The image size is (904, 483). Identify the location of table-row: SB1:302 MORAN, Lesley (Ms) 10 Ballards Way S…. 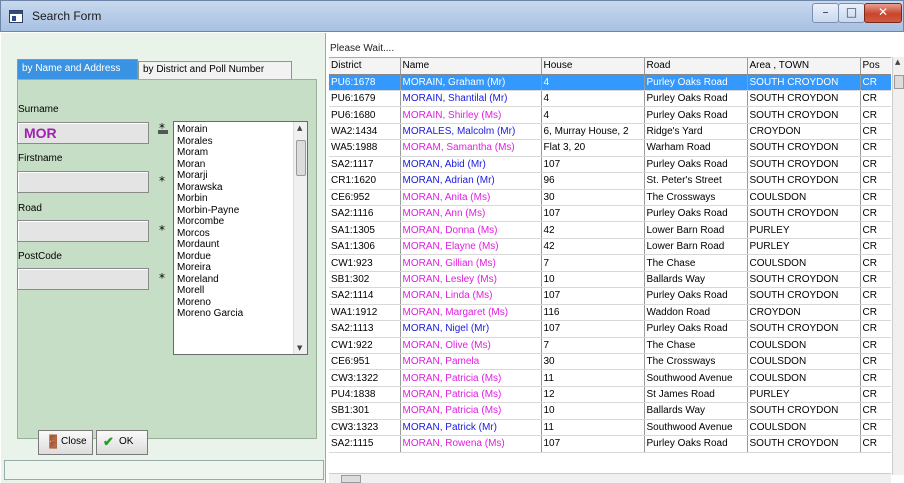
(610, 280).